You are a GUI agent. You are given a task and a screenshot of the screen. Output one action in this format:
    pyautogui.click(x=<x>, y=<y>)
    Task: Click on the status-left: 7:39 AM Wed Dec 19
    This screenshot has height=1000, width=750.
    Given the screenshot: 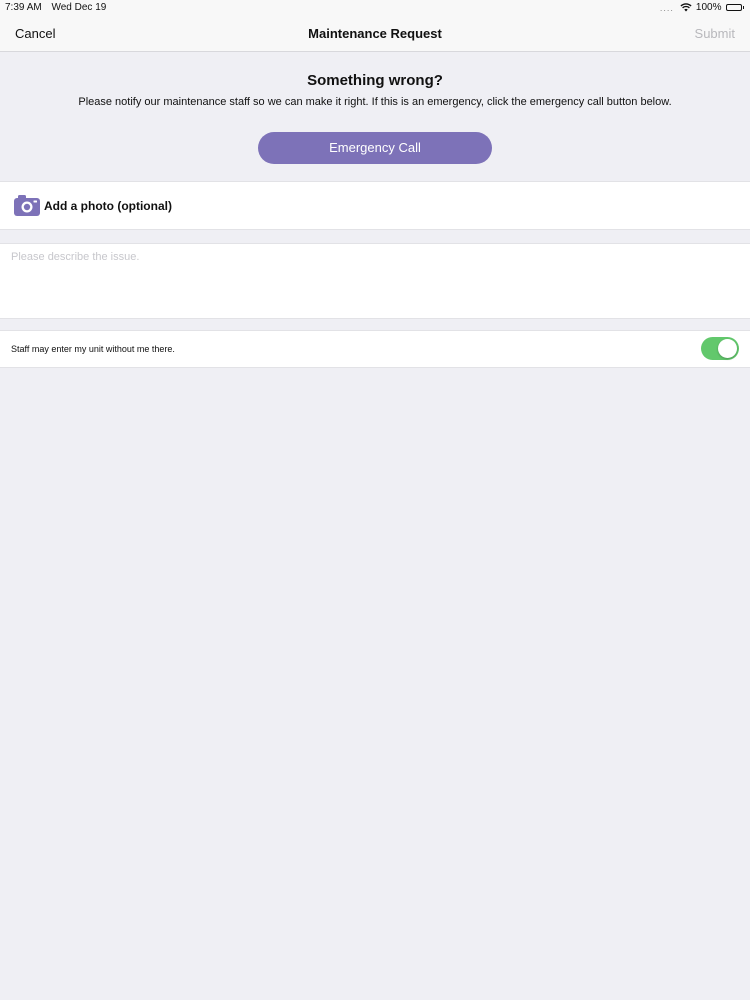 What is the action you would take?
    pyautogui.click(x=59, y=7)
    